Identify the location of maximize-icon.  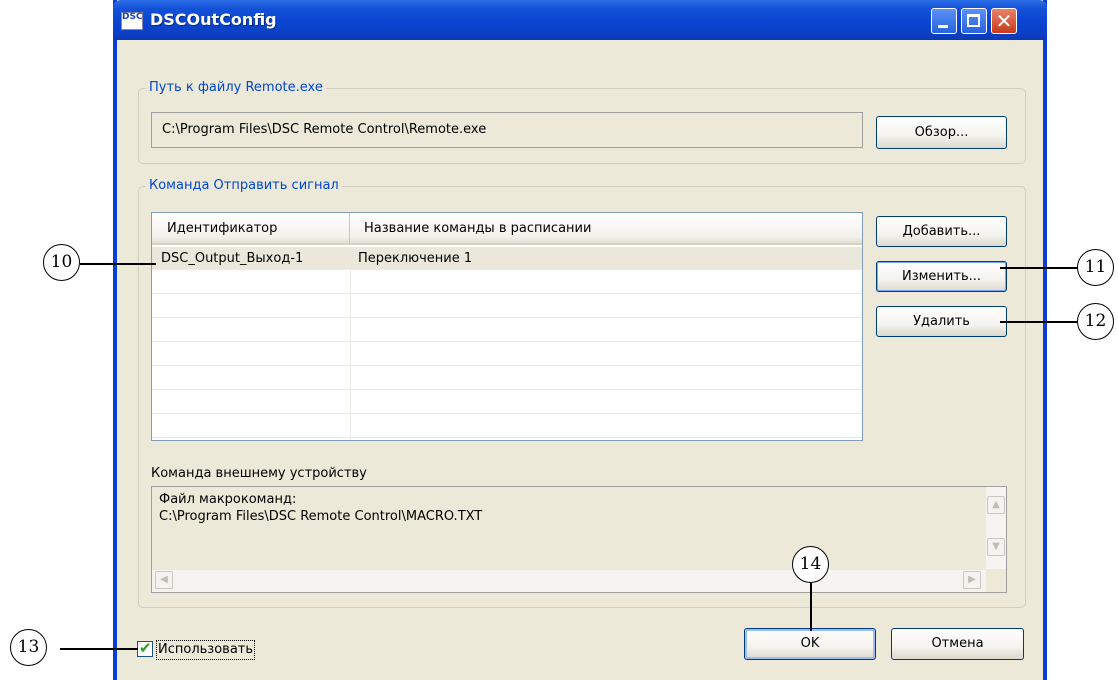
(973, 20).